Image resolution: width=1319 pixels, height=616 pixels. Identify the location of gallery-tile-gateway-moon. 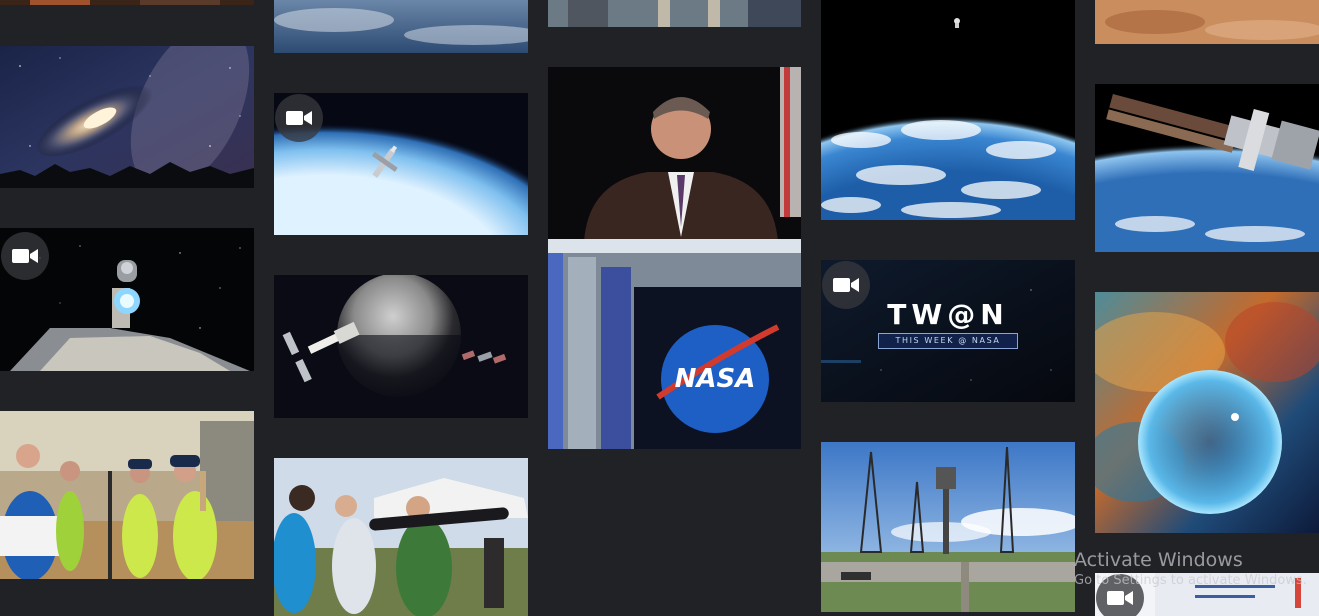
(401, 346).